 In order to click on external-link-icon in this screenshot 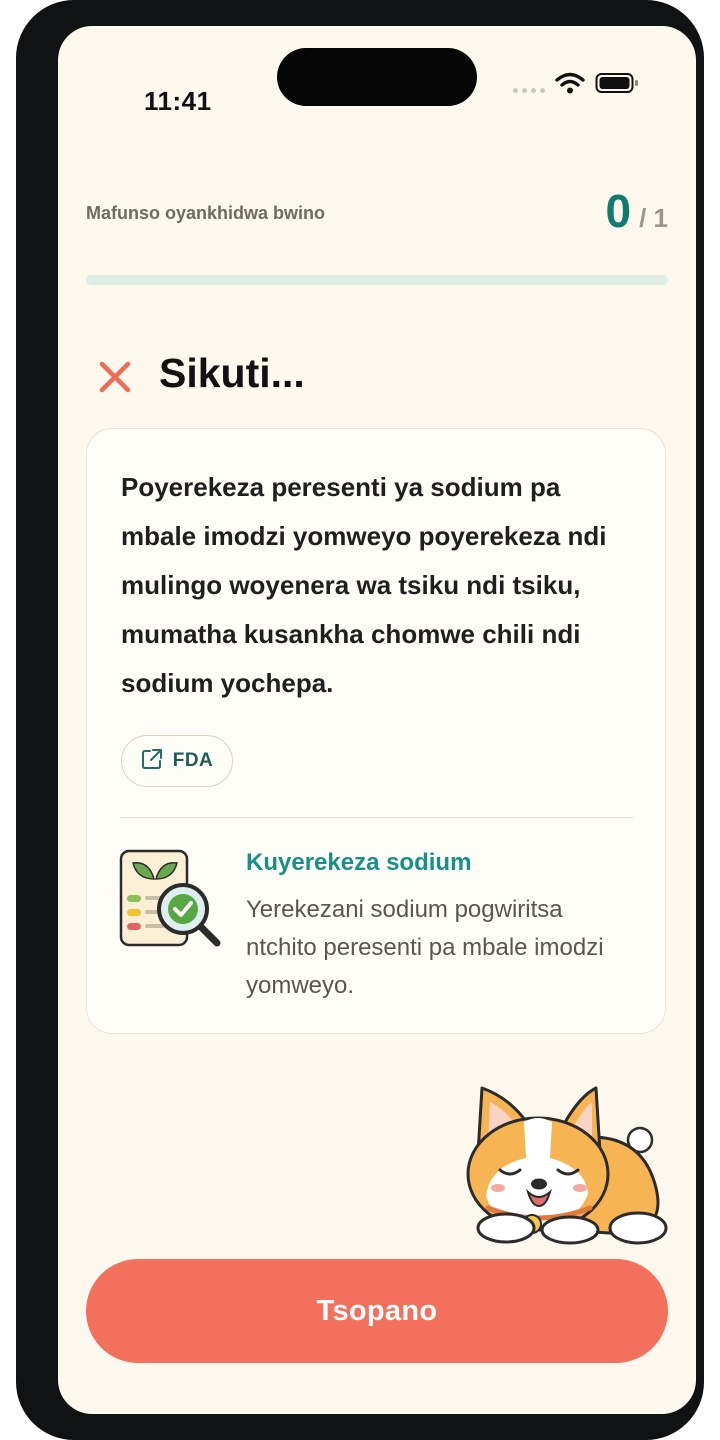, I will do `click(152, 761)`.